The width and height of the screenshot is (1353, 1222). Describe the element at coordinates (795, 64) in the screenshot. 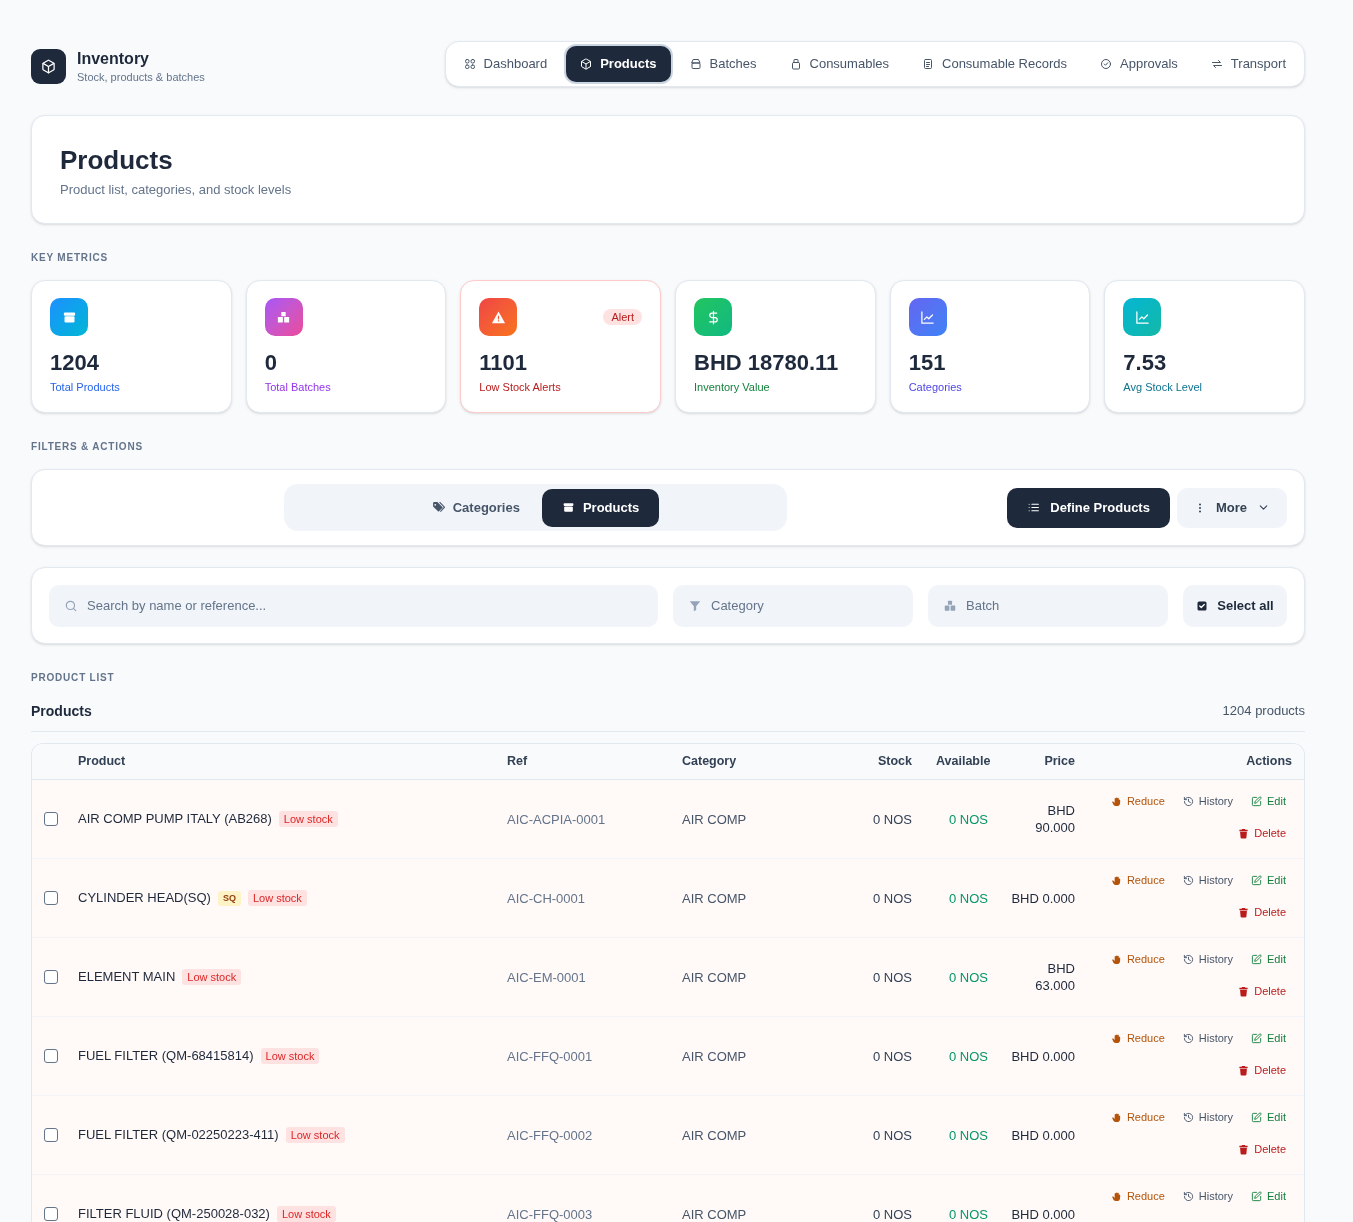

I see `lock-icon` at that location.